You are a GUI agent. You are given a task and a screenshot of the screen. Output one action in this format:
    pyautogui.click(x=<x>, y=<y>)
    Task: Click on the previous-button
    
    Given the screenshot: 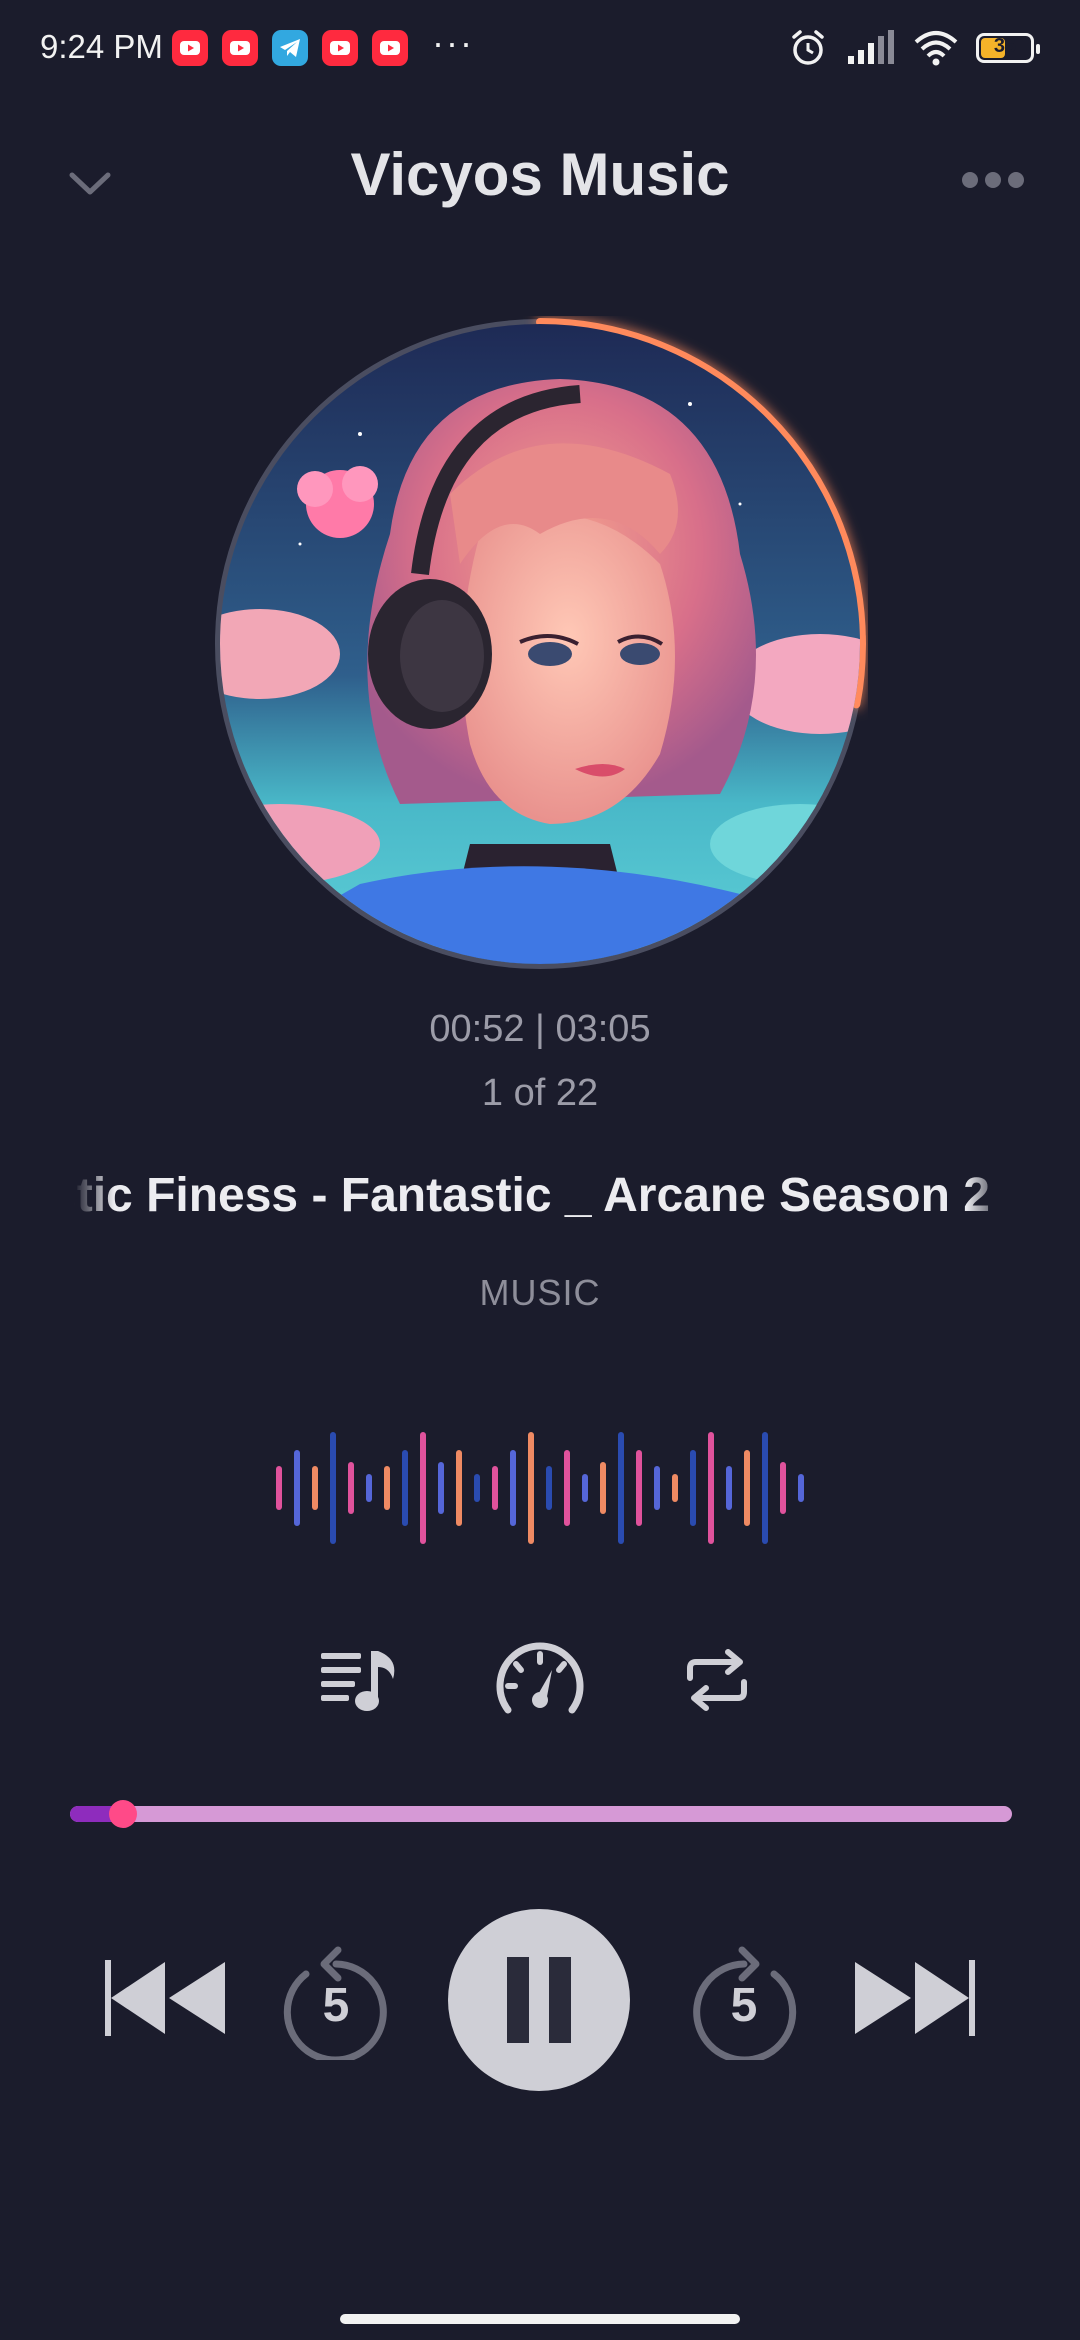 What is the action you would take?
    pyautogui.click(x=165, y=1998)
    